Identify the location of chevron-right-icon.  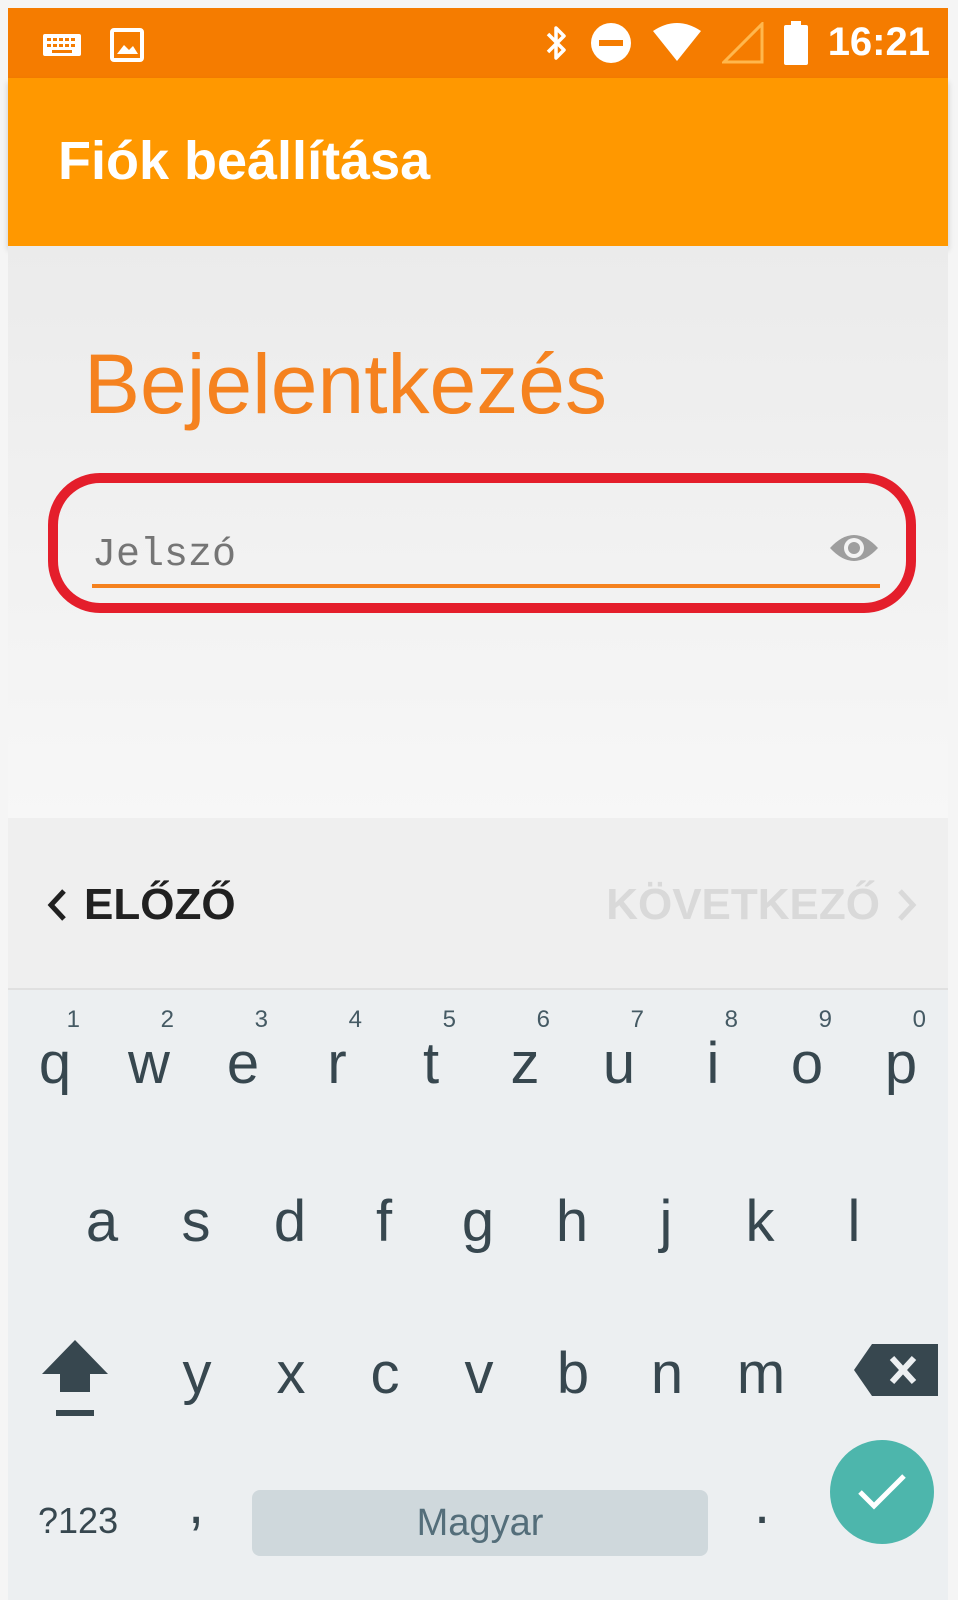
(907, 905).